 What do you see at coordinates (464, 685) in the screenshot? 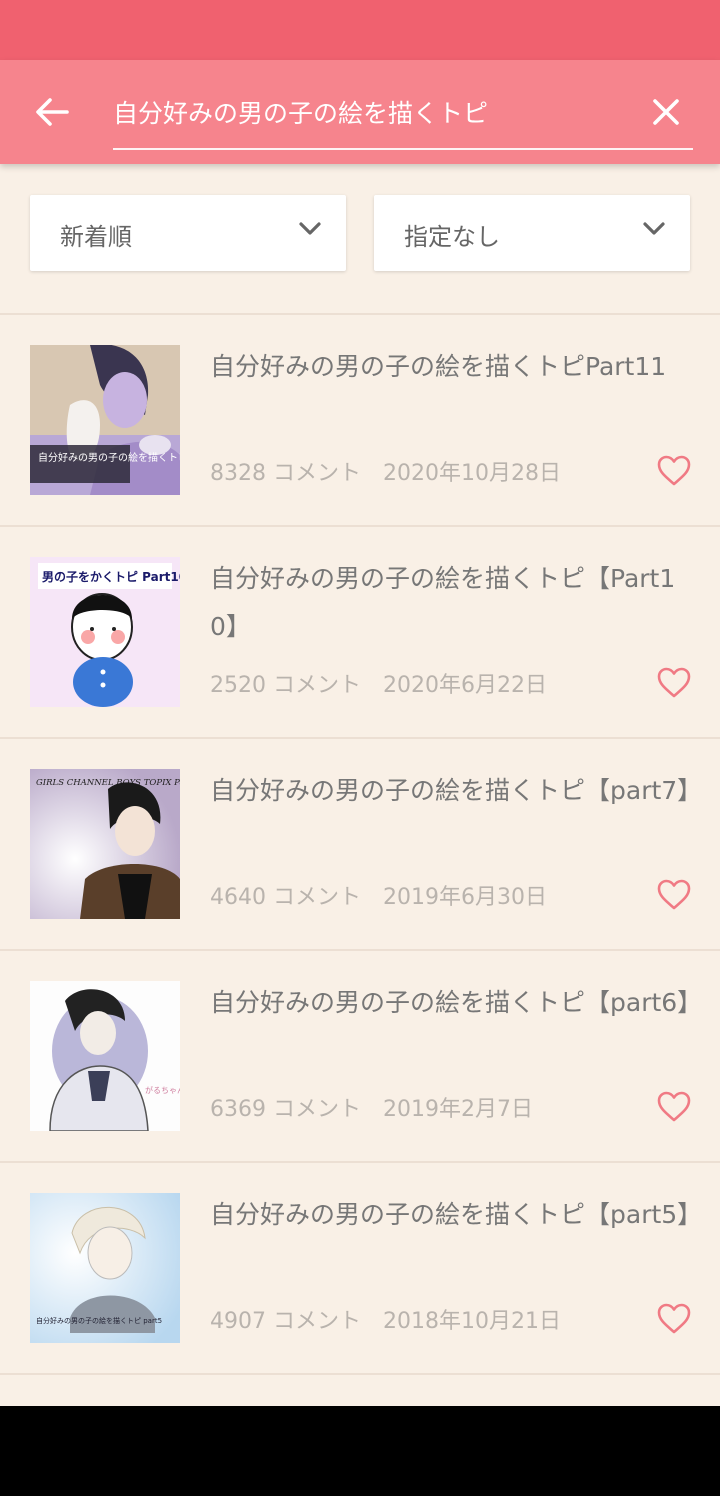
I see `topic-date: 2020年6月22日` at bounding box center [464, 685].